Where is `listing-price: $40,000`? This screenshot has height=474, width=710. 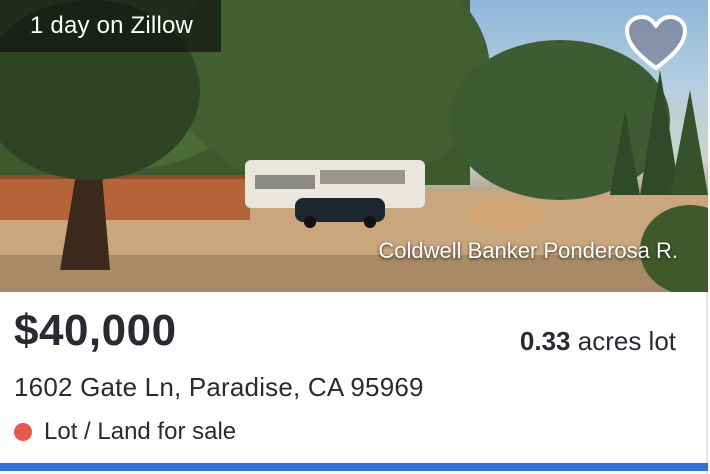
listing-price: $40,000 is located at coordinates (95, 330).